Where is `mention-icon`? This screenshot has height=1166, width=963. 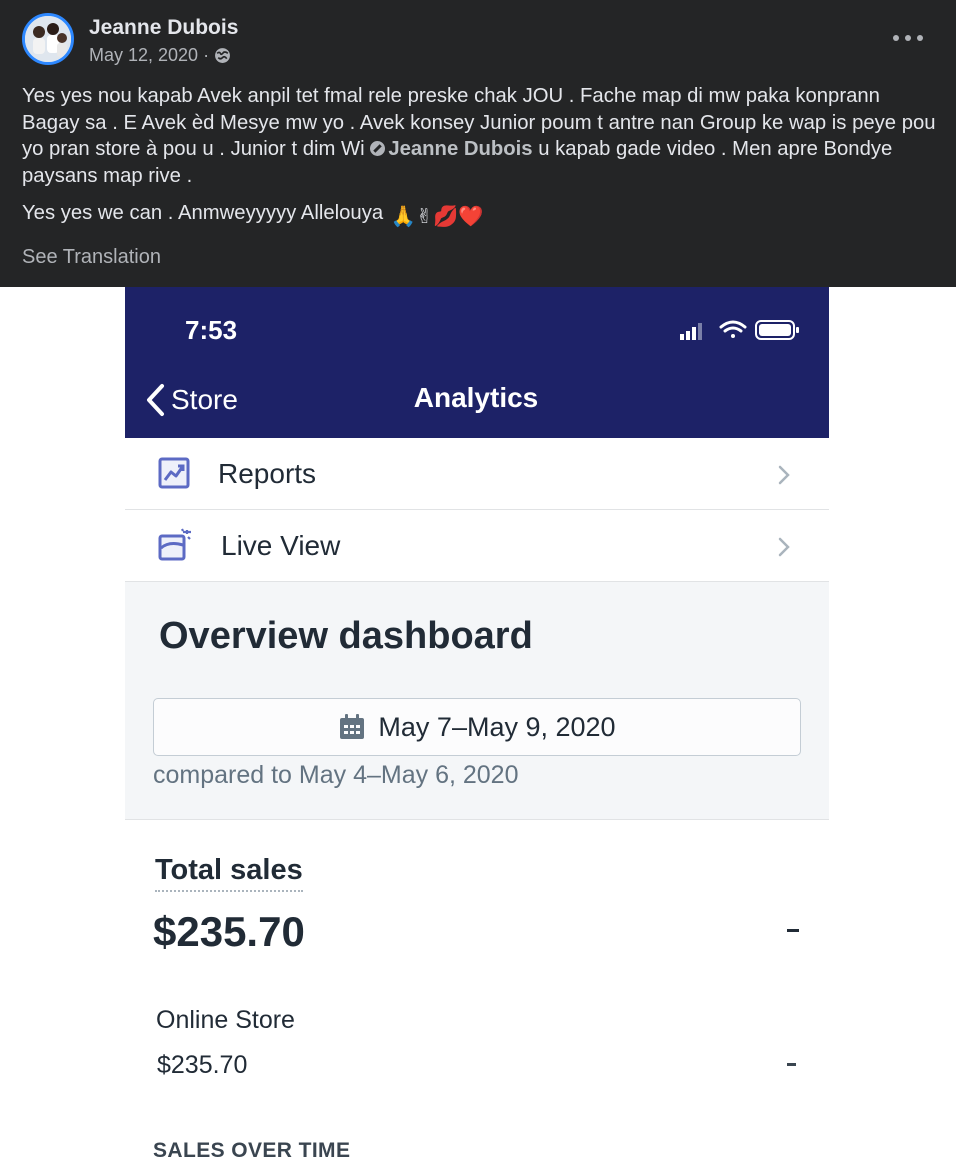
mention-icon is located at coordinates (378, 148).